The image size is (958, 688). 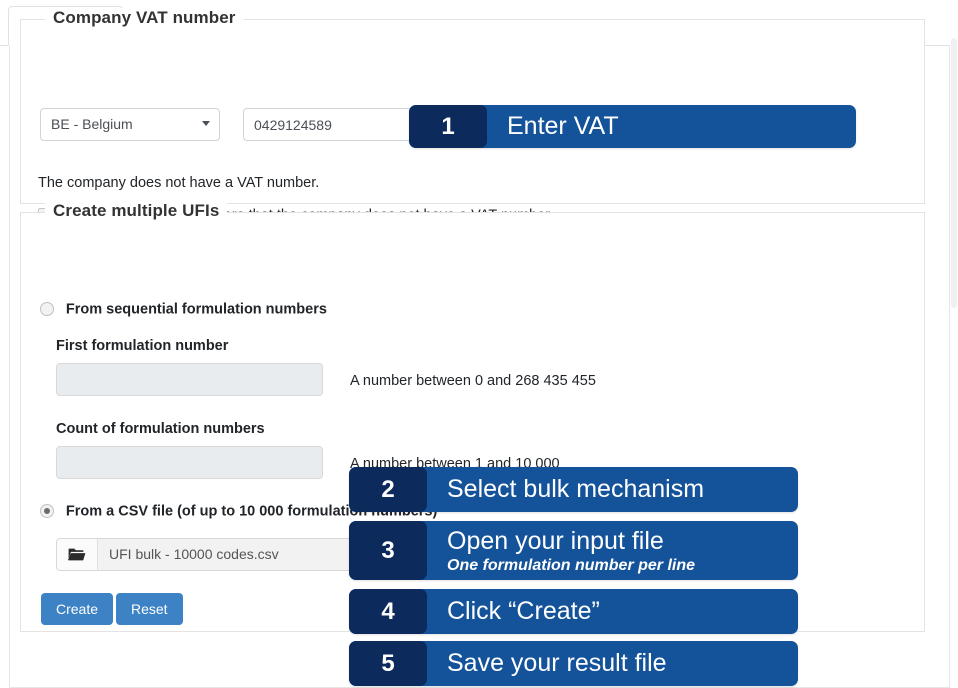 I want to click on radio-sequential-label: From sequential formulation numbers, so click(x=196, y=309).